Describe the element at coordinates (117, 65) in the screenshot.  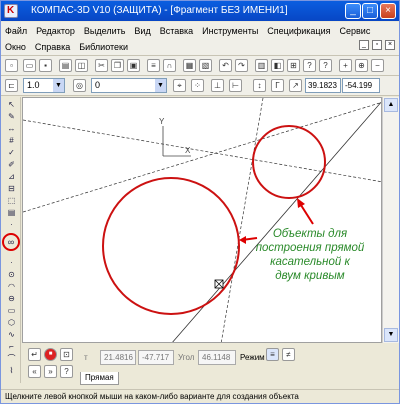
I see `copy-icon: ❐` at that location.